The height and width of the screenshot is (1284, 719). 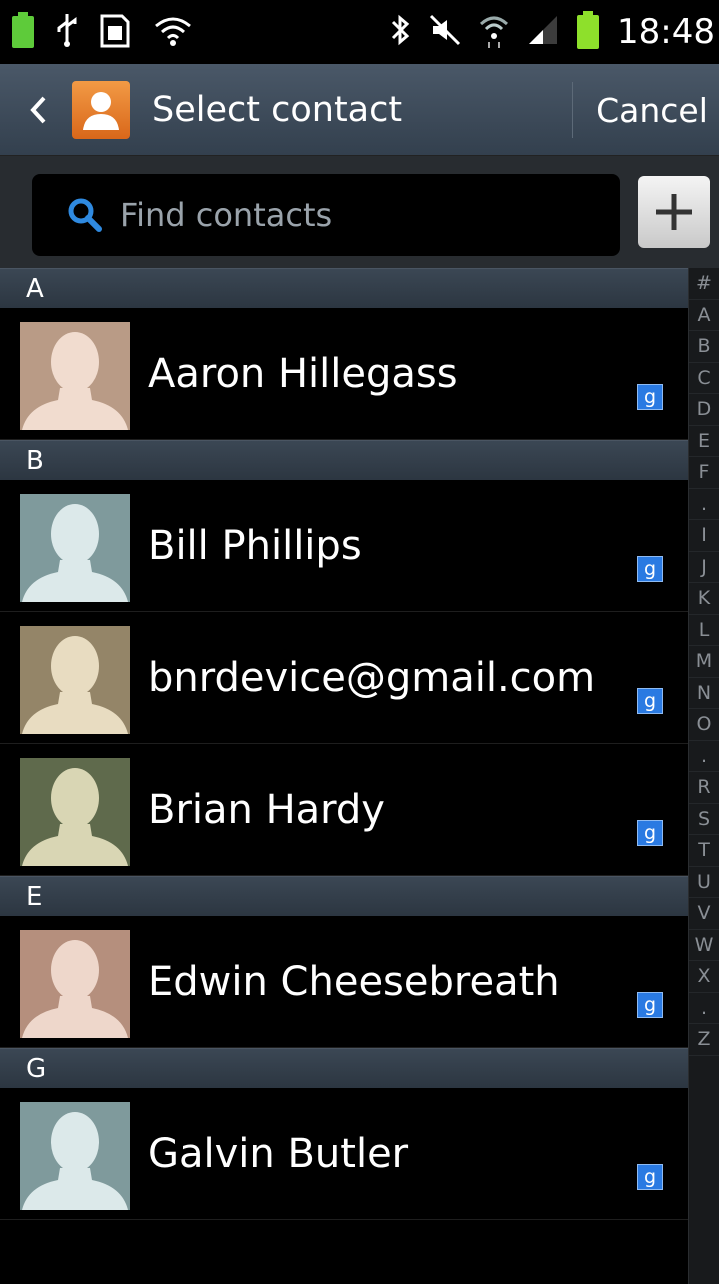 I want to click on contacts-app-icon, so click(x=101, y=109).